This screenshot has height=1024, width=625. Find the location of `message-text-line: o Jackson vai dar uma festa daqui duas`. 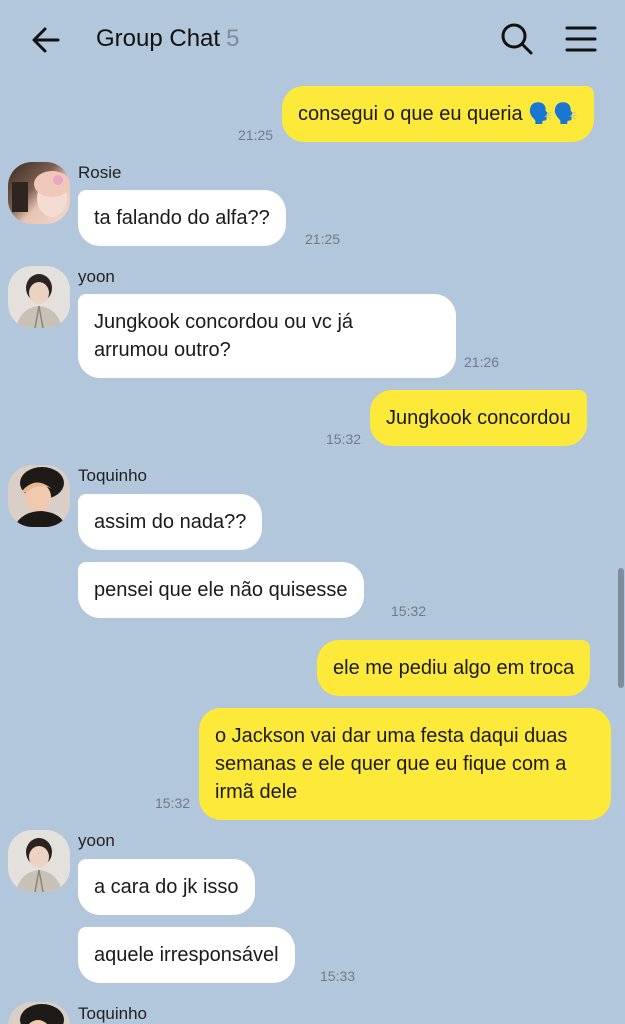

message-text-line: o Jackson vai dar uma festa daqui duas is located at coordinates (391, 736).